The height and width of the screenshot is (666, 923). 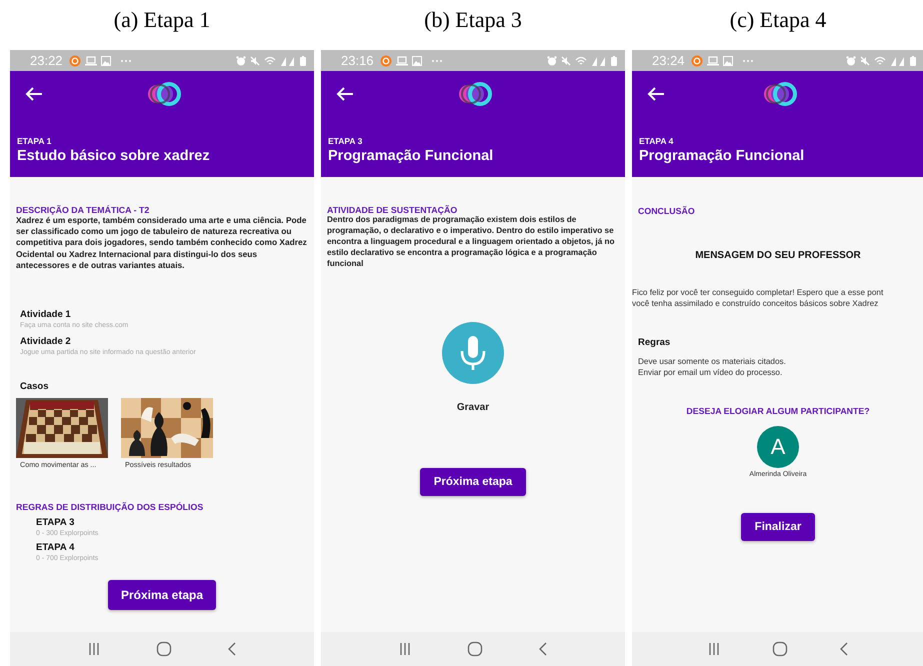 I want to click on praise-question: DESEJA ELOGIAR ALGUM PARTICIPANTE?, so click(x=778, y=411).